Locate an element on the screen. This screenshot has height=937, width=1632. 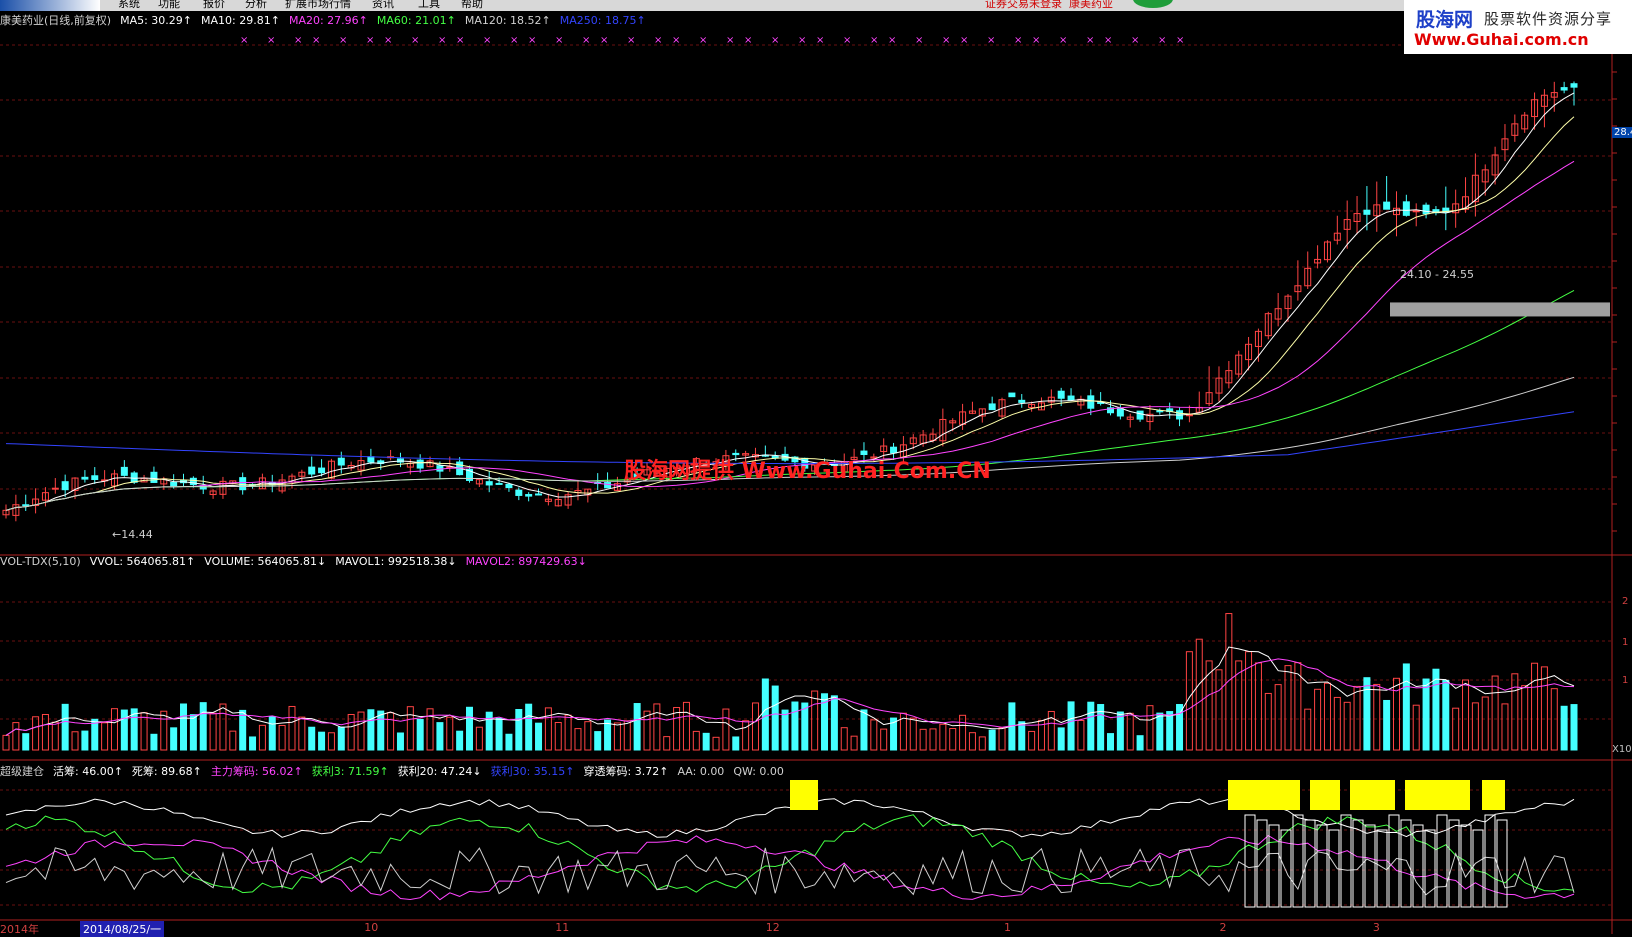
x-axis-label: 2014年 is located at coordinates (19, 929).